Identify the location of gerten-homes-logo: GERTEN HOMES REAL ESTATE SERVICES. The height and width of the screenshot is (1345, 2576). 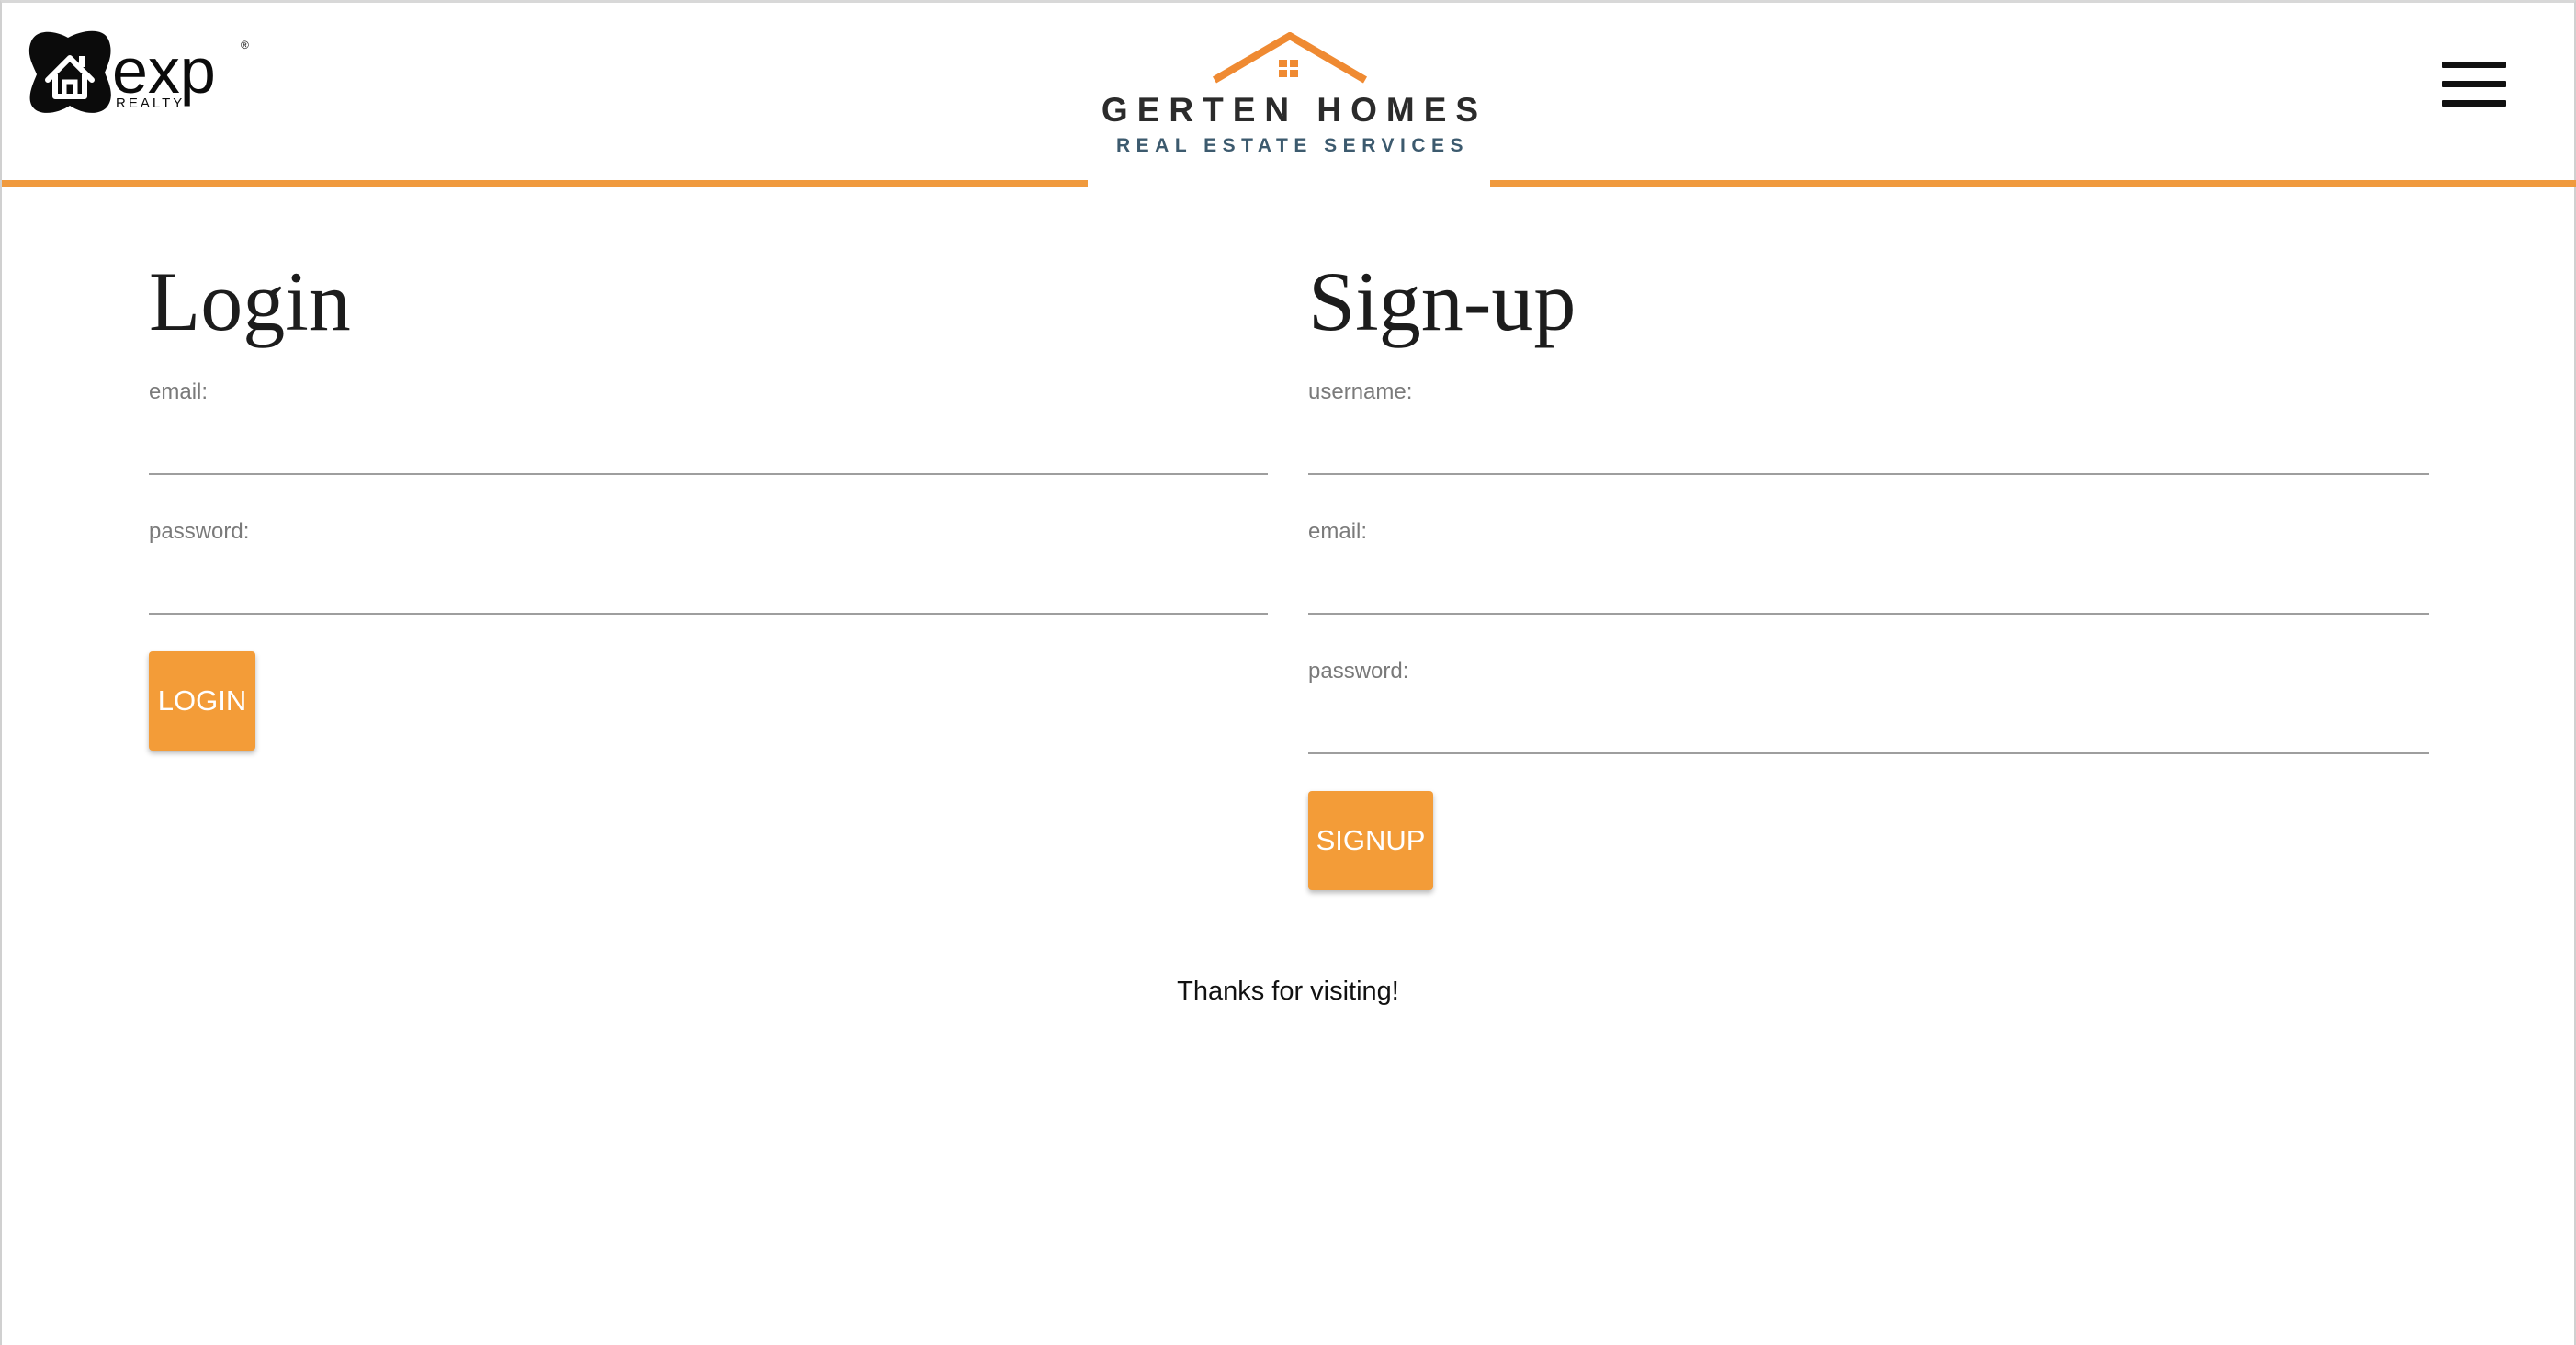
(1290, 101).